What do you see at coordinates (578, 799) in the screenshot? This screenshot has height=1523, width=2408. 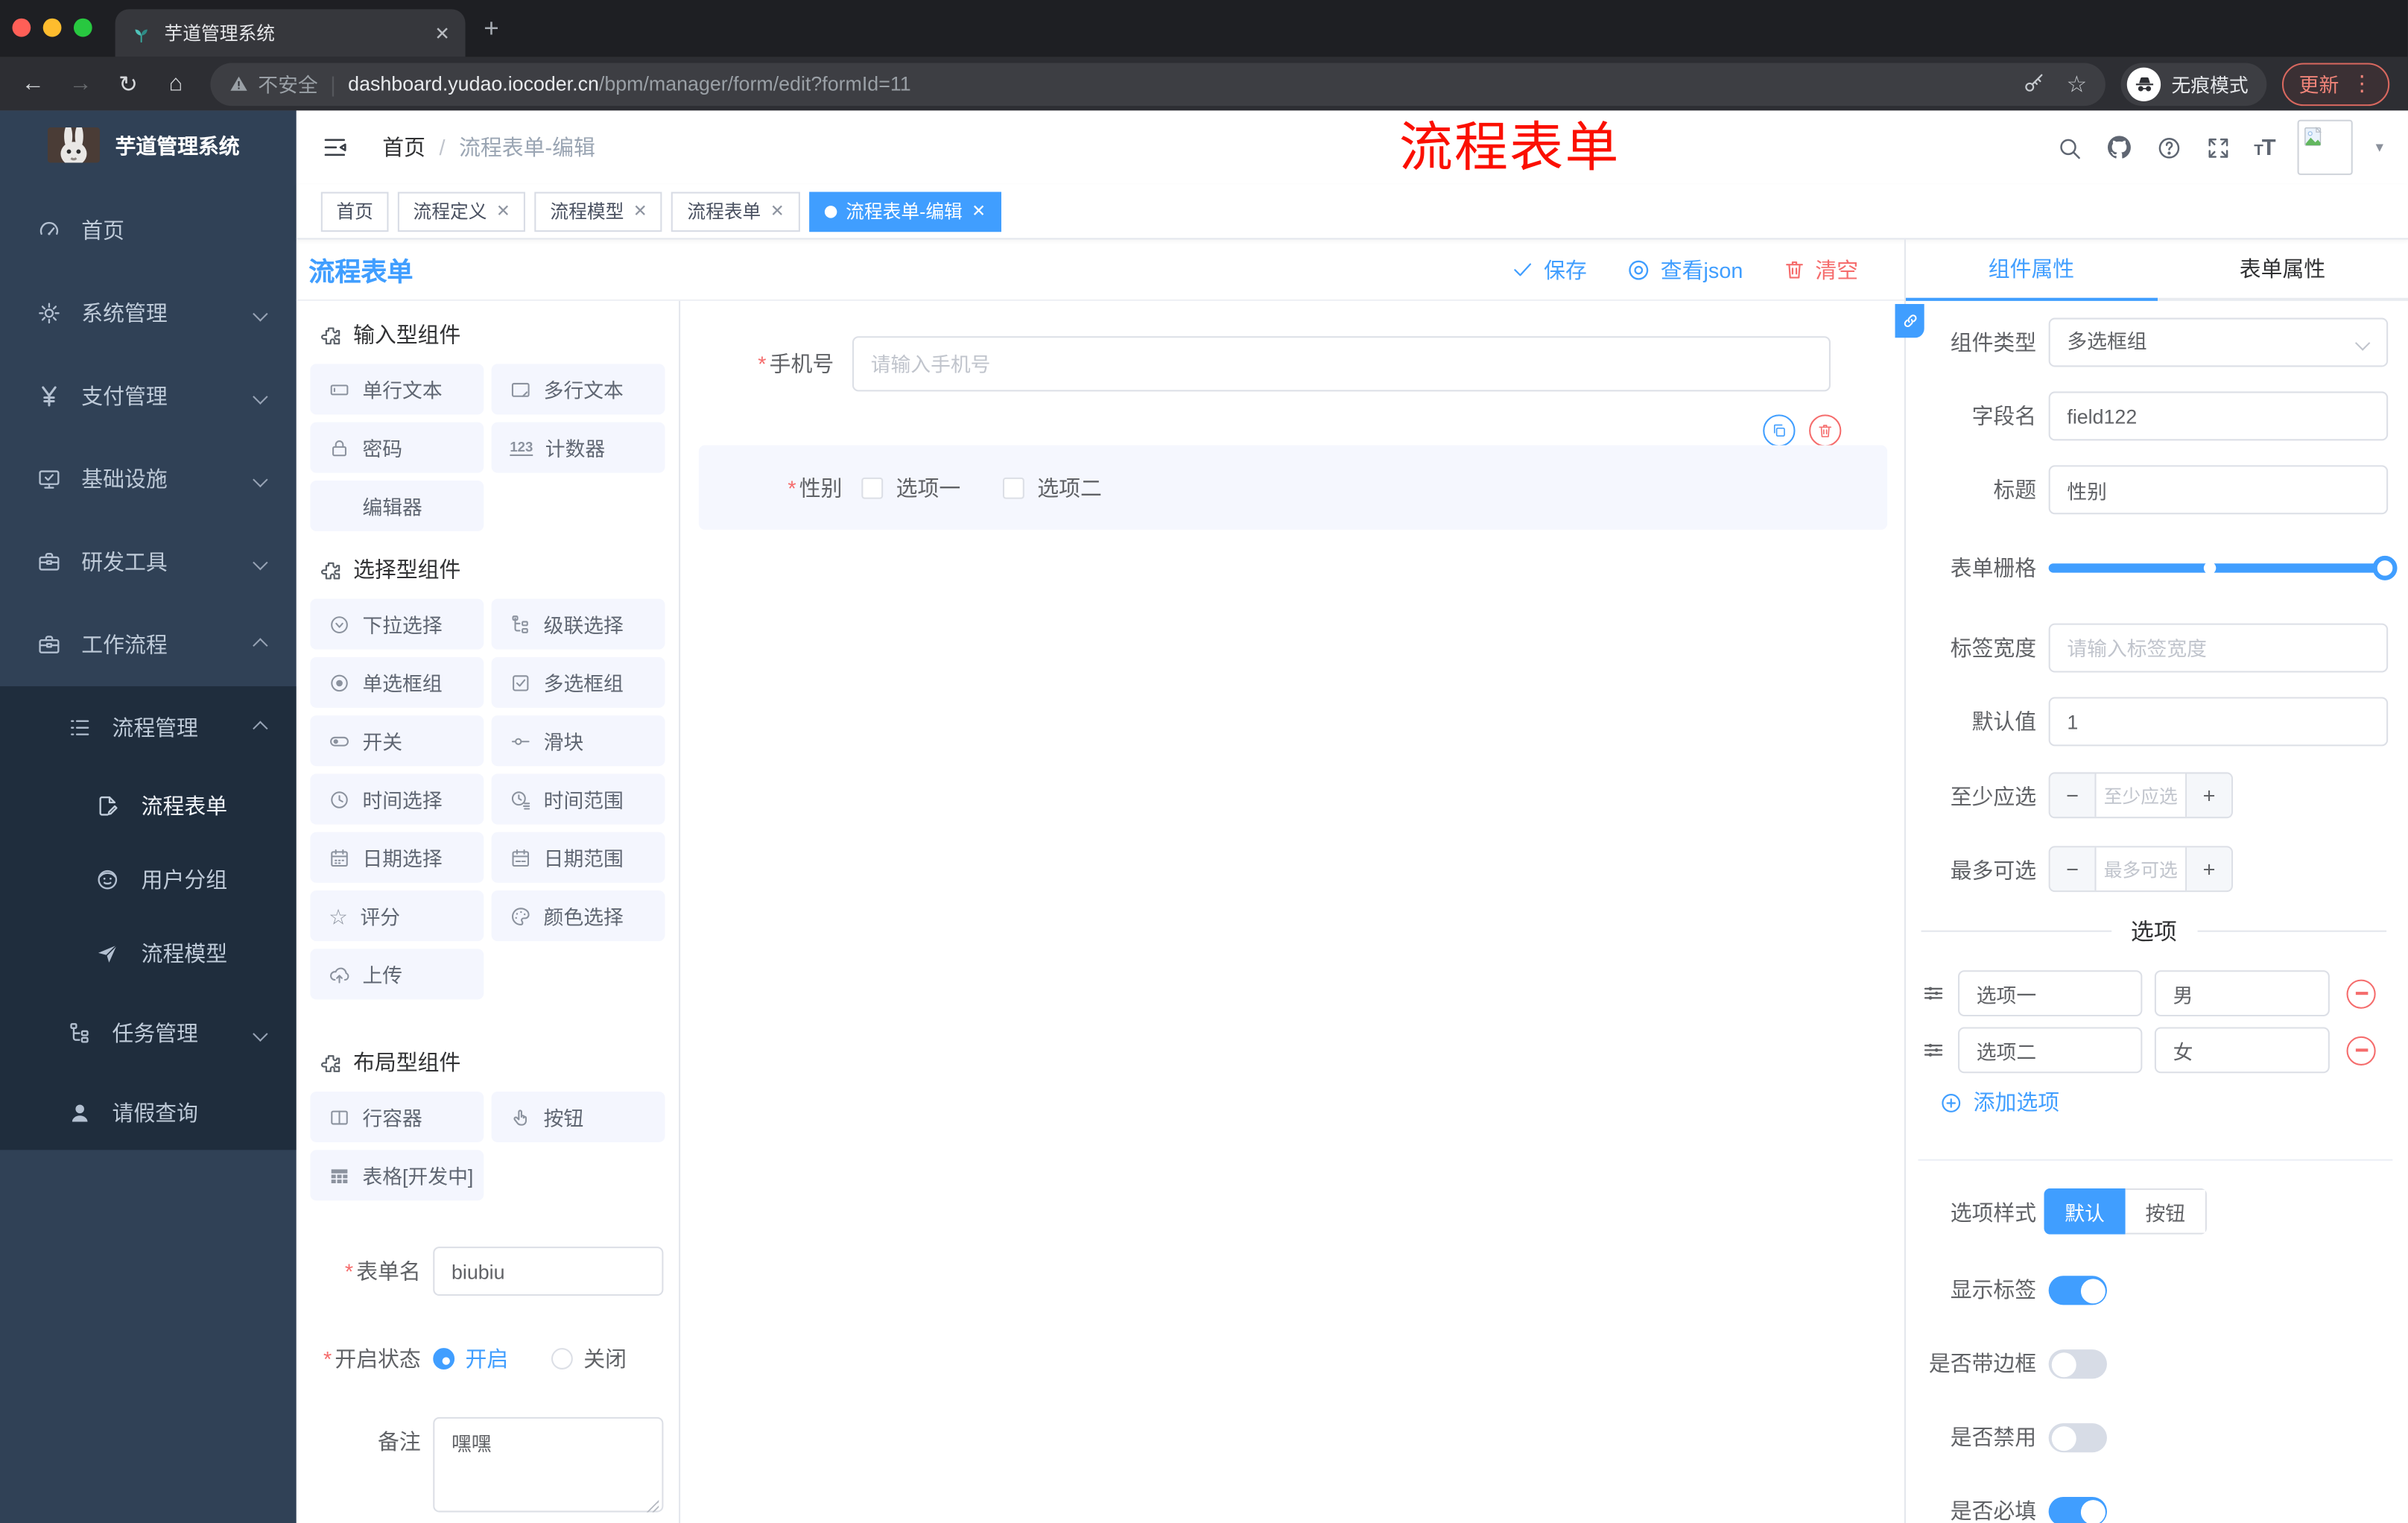 I see `component-chip-time-range: 时间范围` at bounding box center [578, 799].